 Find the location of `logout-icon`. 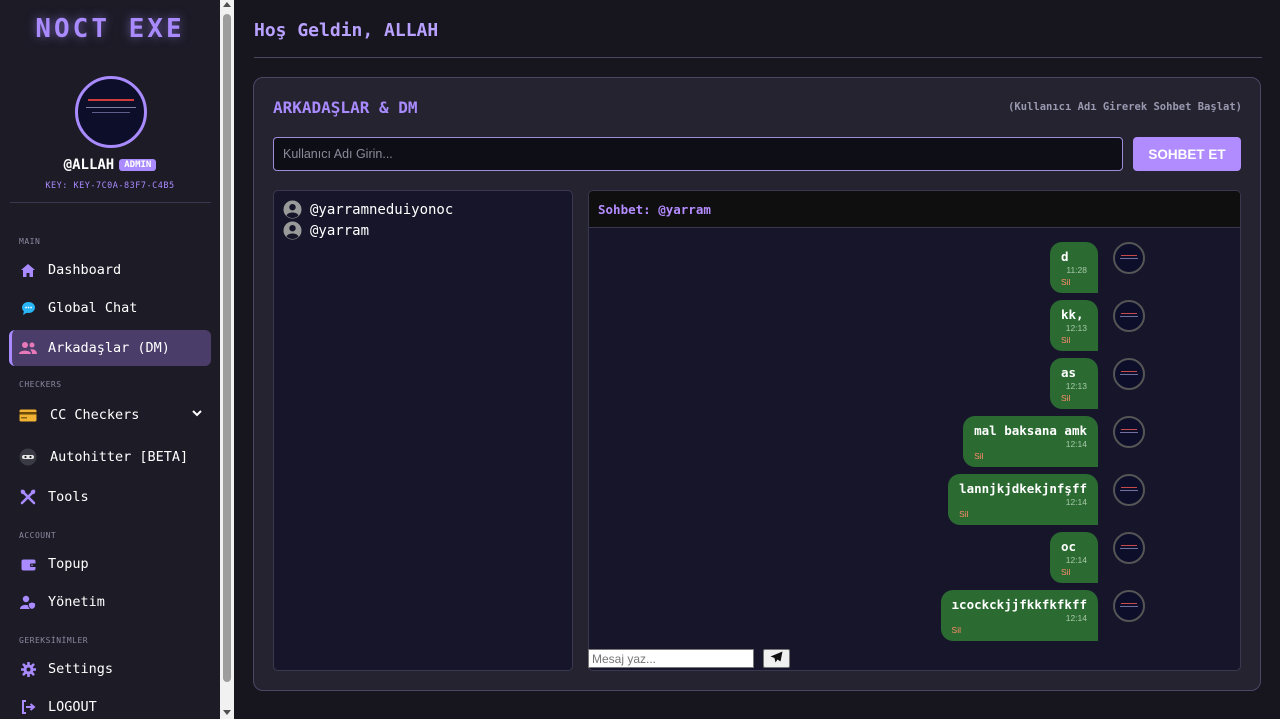

logout-icon is located at coordinates (28, 707).